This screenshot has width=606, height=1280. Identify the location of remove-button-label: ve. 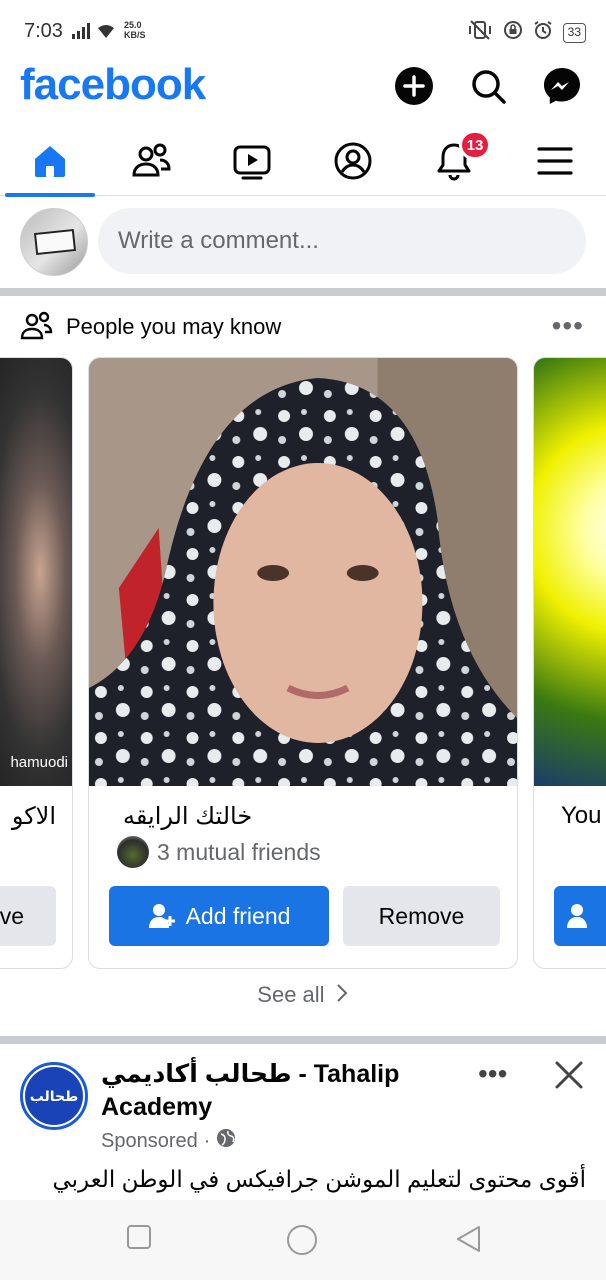
(12, 915).